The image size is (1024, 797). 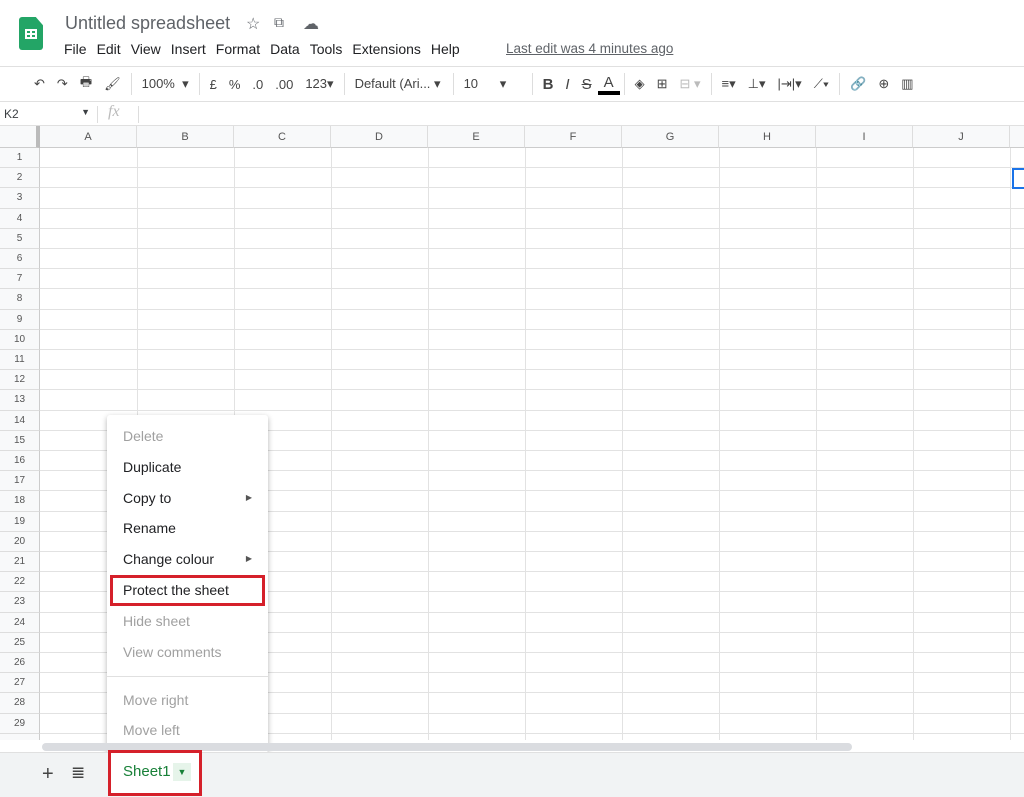 What do you see at coordinates (567, 84) in the screenshot?
I see `italic-button: I` at bounding box center [567, 84].